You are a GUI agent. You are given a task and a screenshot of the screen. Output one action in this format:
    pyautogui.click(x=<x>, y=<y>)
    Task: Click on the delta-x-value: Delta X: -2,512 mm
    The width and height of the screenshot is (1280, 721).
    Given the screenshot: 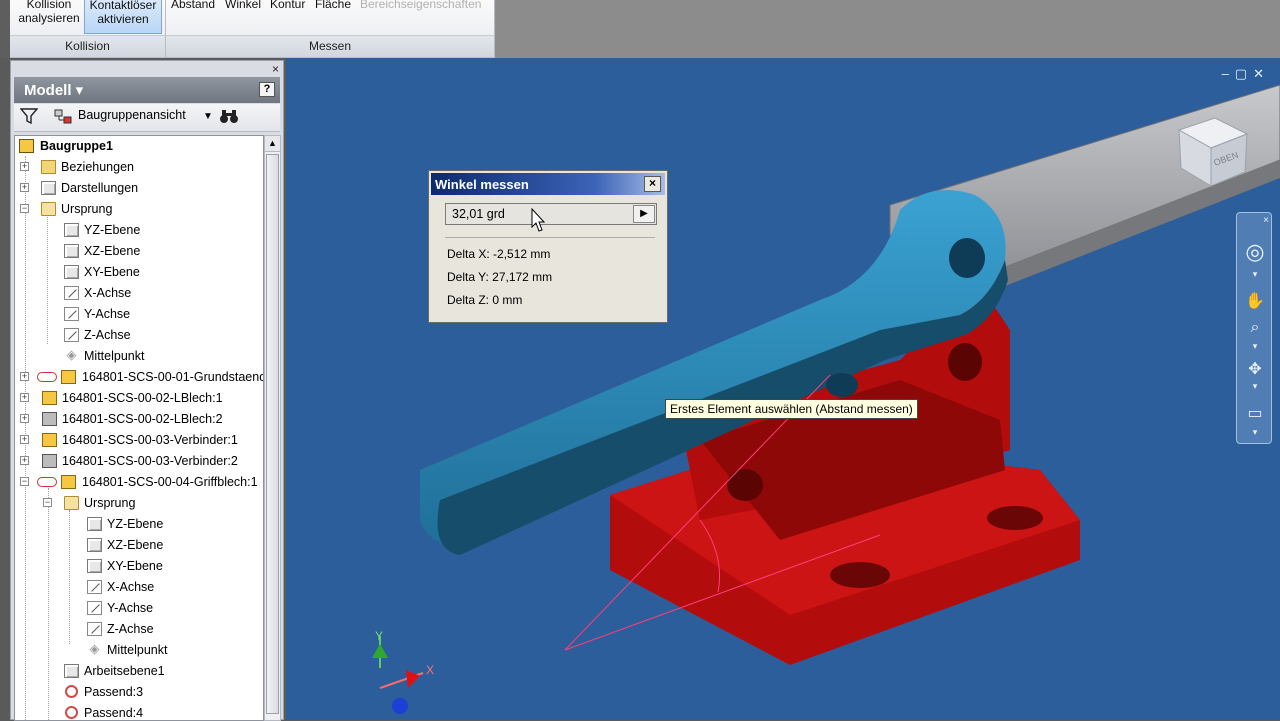 What is the action you would take?
    pyautogui.click(x=499, y=254)
    